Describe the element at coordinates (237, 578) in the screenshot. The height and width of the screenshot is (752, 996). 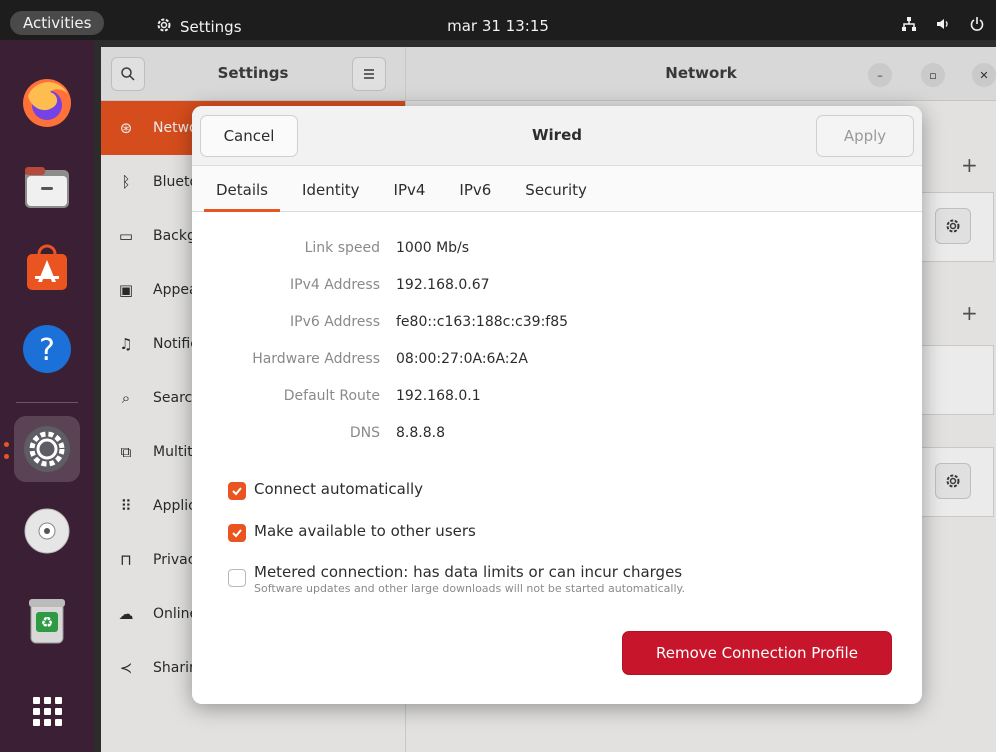
I see `checkbox-unchecked` at that location.